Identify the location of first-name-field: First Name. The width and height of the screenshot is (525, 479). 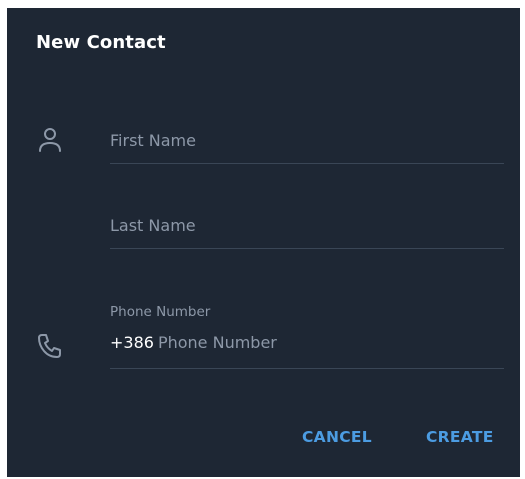
(307, 146).